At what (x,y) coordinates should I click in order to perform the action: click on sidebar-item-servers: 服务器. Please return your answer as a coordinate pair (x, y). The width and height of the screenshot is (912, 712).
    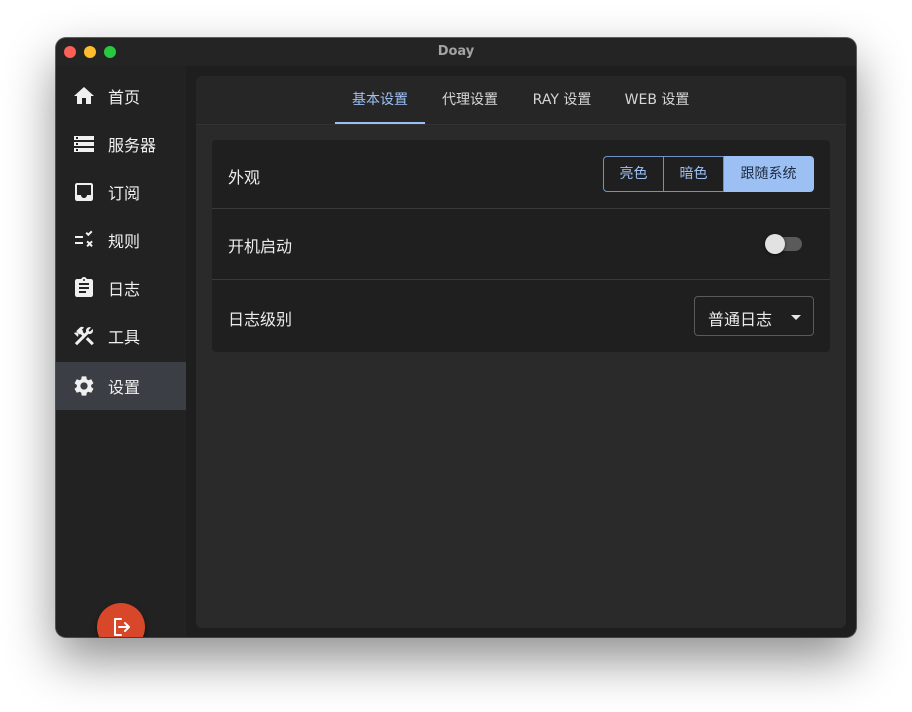
    Looking at the image, I should click on (121, 144).